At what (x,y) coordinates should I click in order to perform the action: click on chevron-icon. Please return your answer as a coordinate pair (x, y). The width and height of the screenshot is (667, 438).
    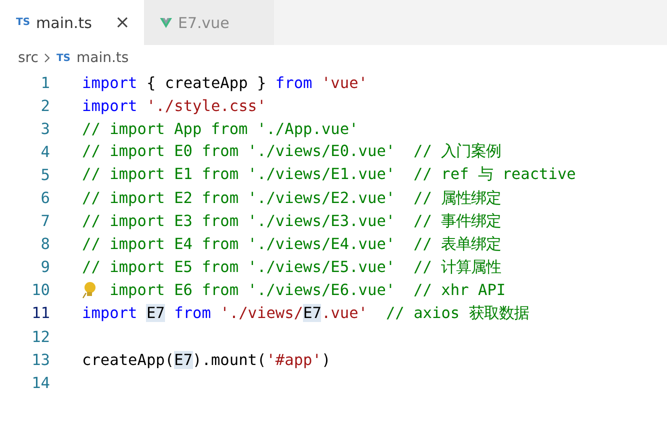
    Looking at the image, I should click on (47, 58).